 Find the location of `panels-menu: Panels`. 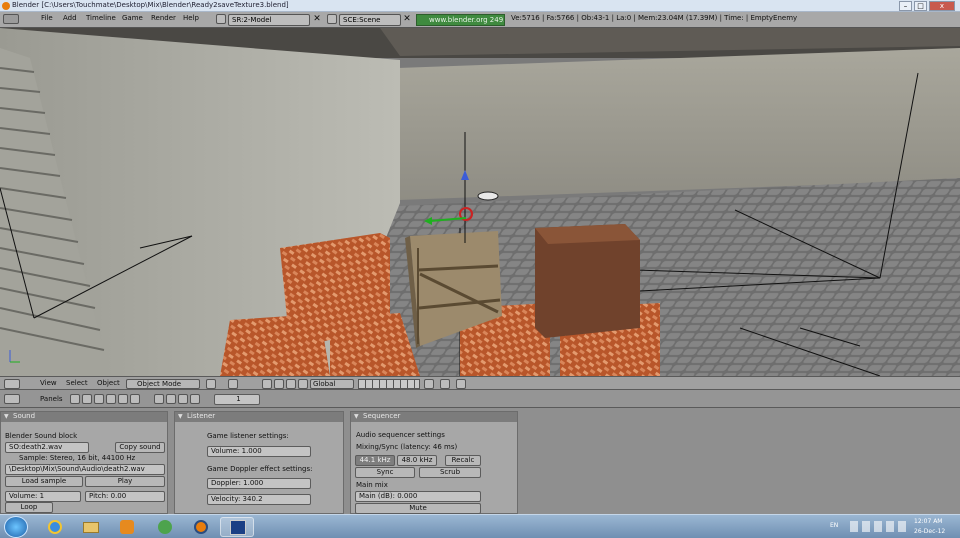

panels-menu: Panels is located at coordinates (51, 400).